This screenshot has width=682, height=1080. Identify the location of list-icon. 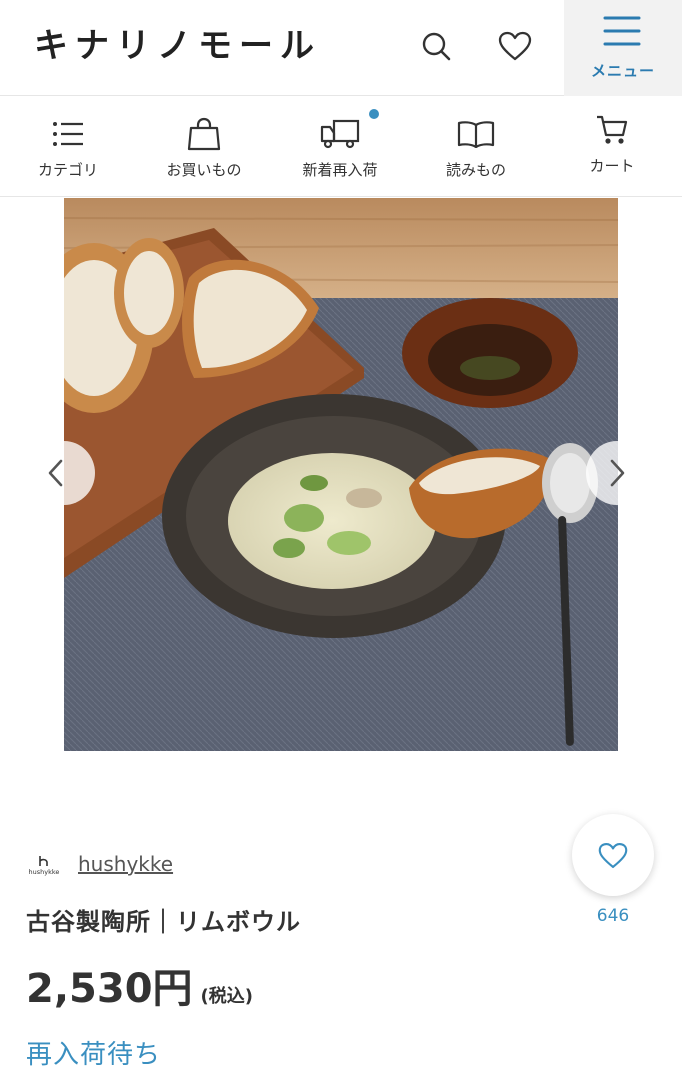
(68, 134).